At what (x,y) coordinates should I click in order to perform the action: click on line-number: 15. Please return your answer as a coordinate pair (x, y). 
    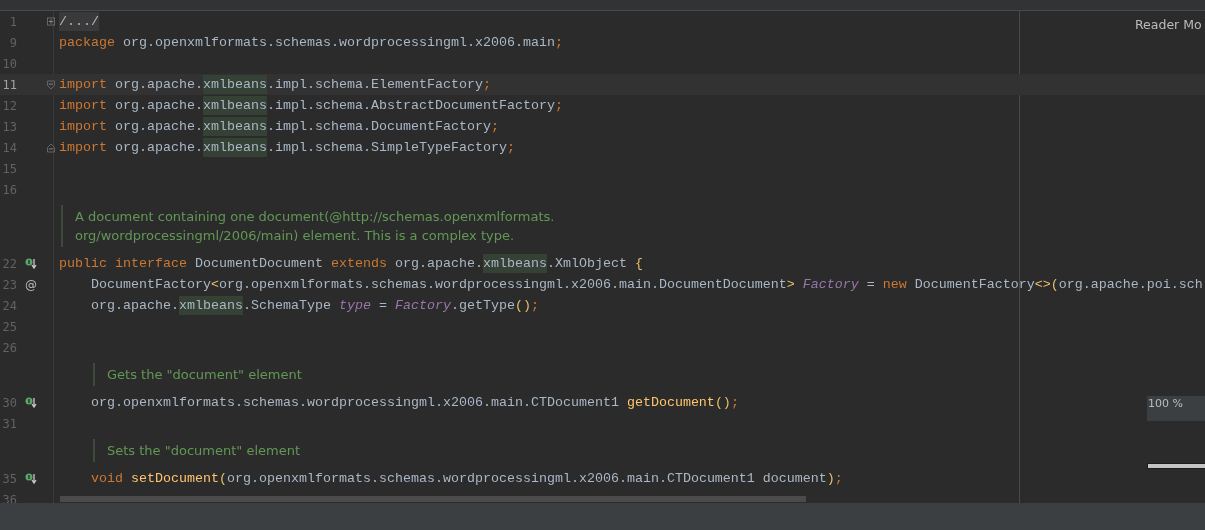
    Looking at the image, I should click on (9, 168).